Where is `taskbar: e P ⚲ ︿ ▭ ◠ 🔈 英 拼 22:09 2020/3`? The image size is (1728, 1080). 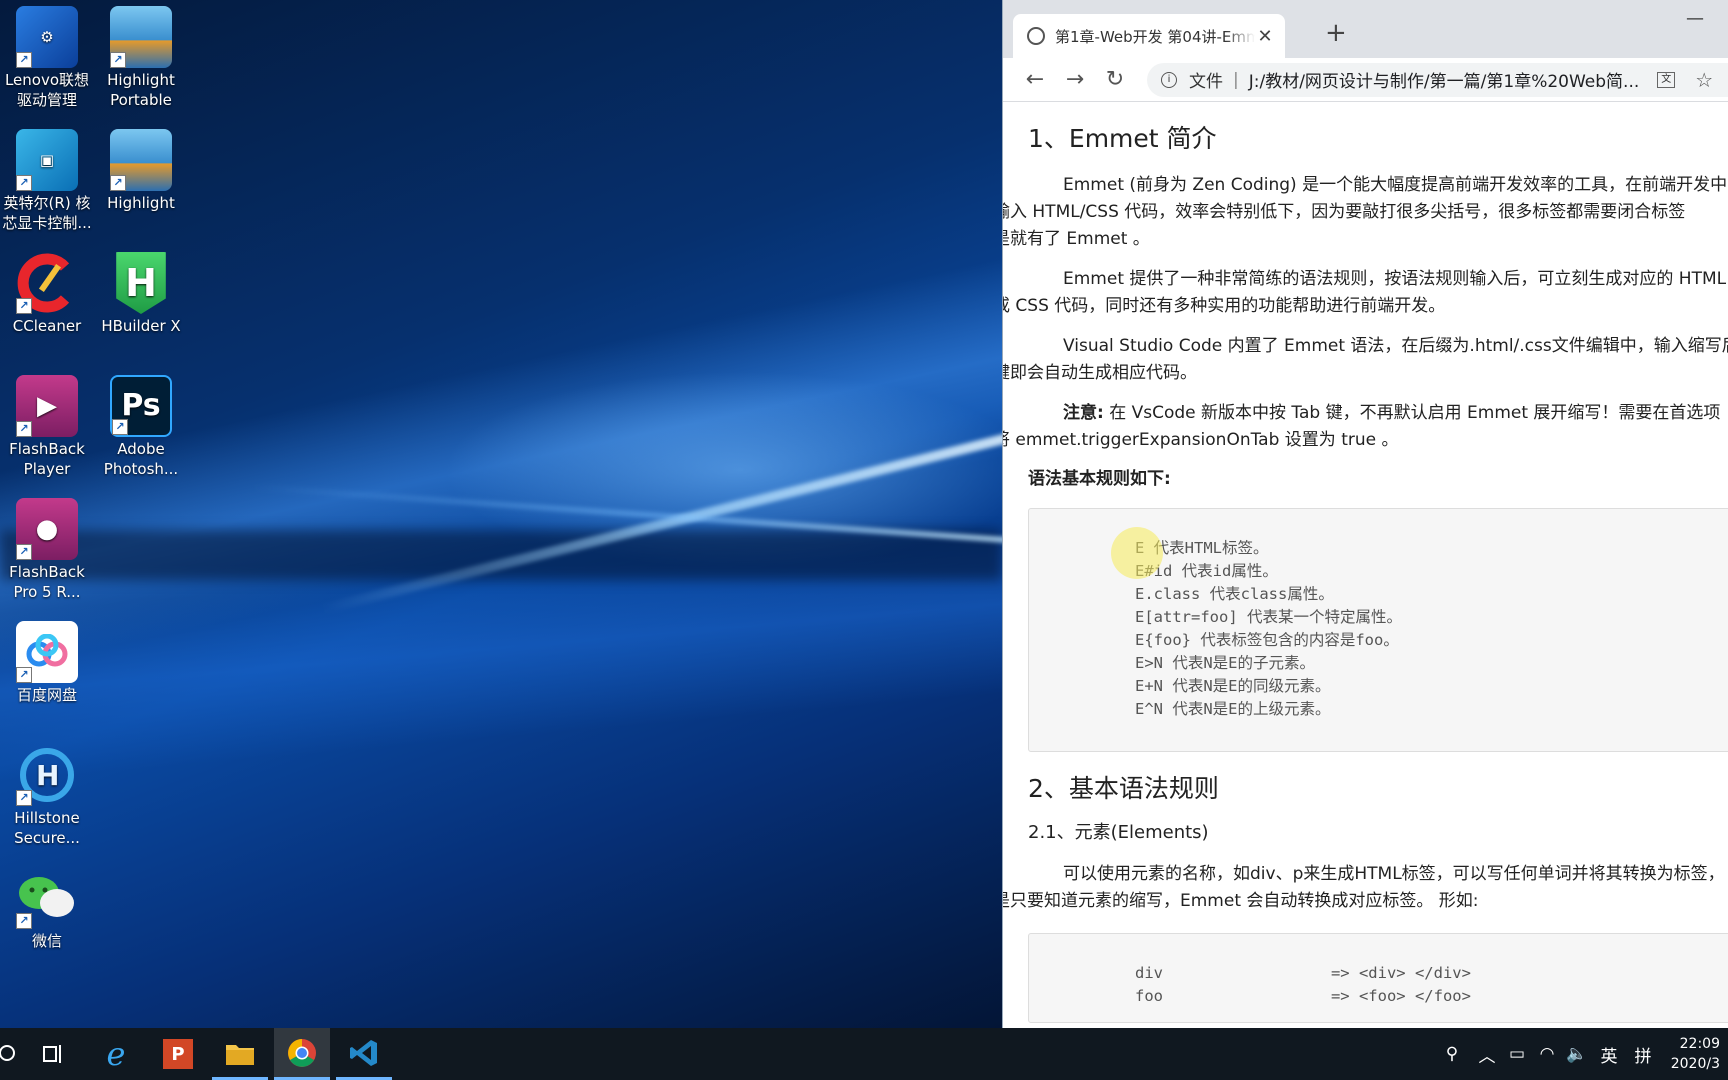 taskbar: e P ⚲ ︿ ▭ ◠ 🔈 英 拼 22:09 2020/3 is located at coordinates (864, 1054).